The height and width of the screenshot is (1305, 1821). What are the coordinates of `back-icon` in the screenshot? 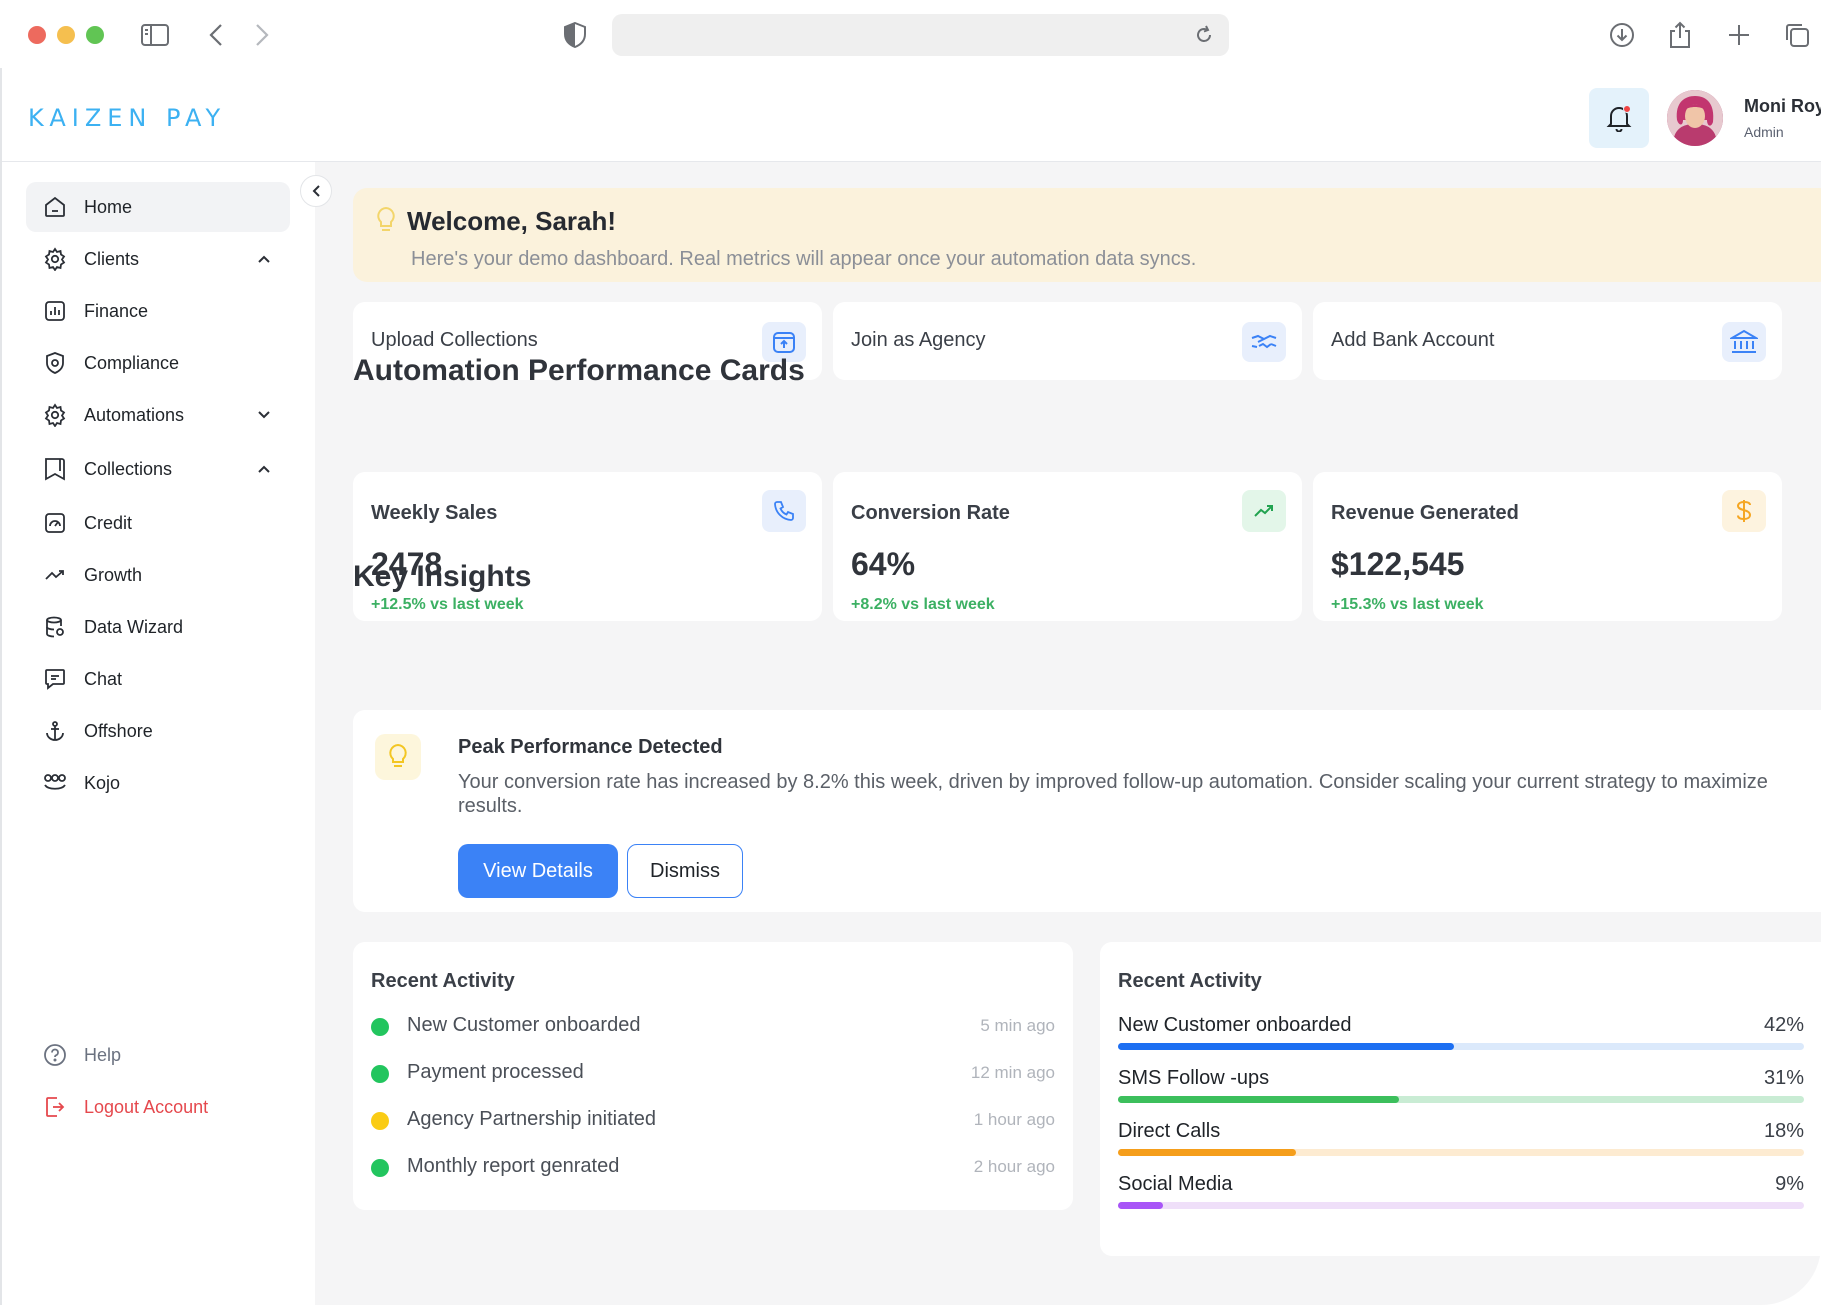 It's located at (216, 35).